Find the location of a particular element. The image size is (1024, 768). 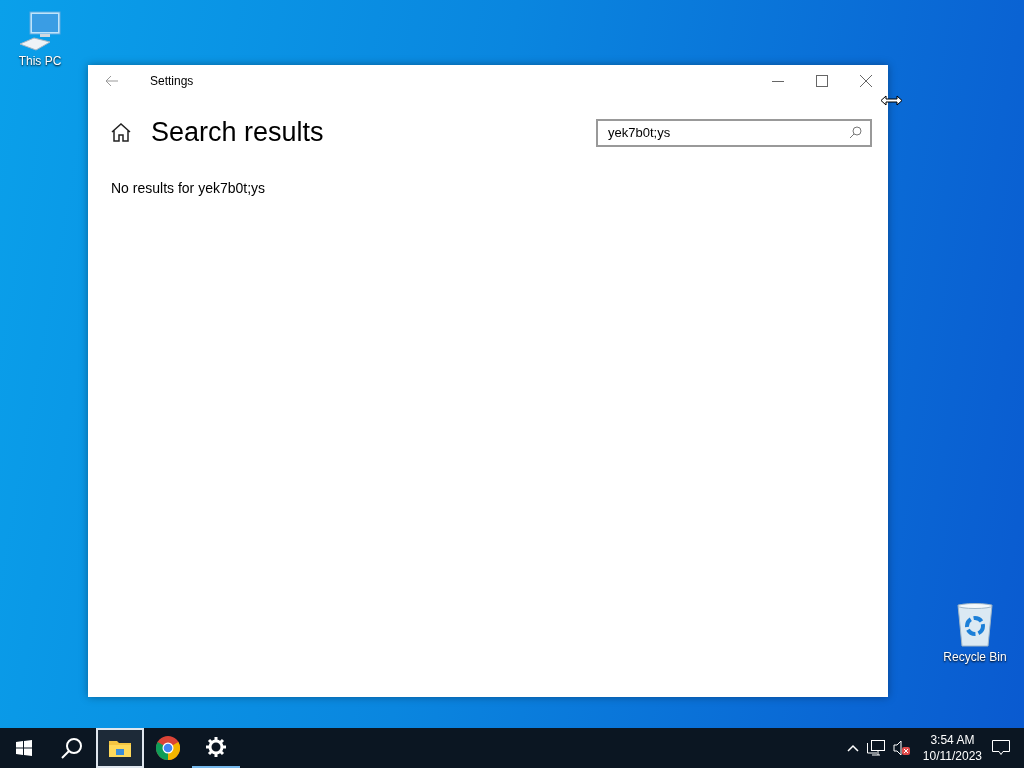

maximize-icon is located at coordinates (822, 81).